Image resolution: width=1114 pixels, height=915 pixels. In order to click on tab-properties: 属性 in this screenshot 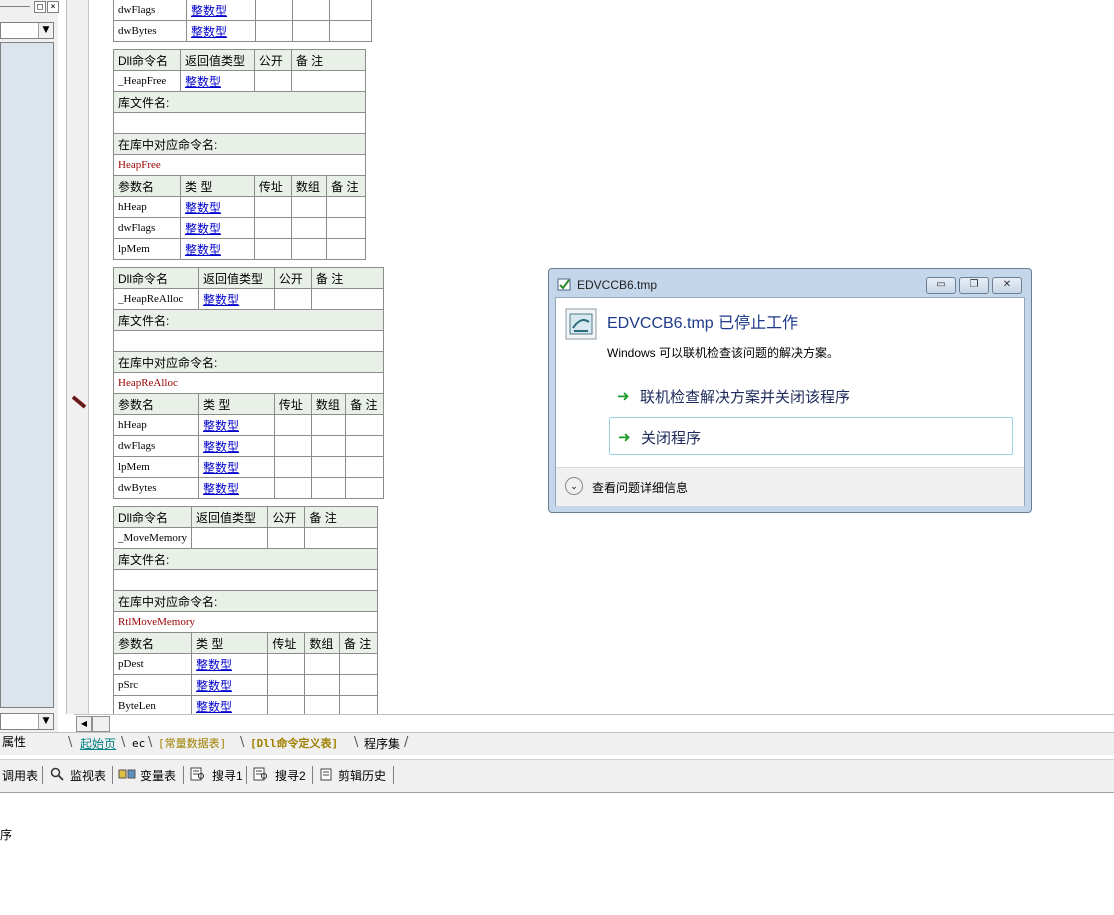, I will do `click(14, 742)`.